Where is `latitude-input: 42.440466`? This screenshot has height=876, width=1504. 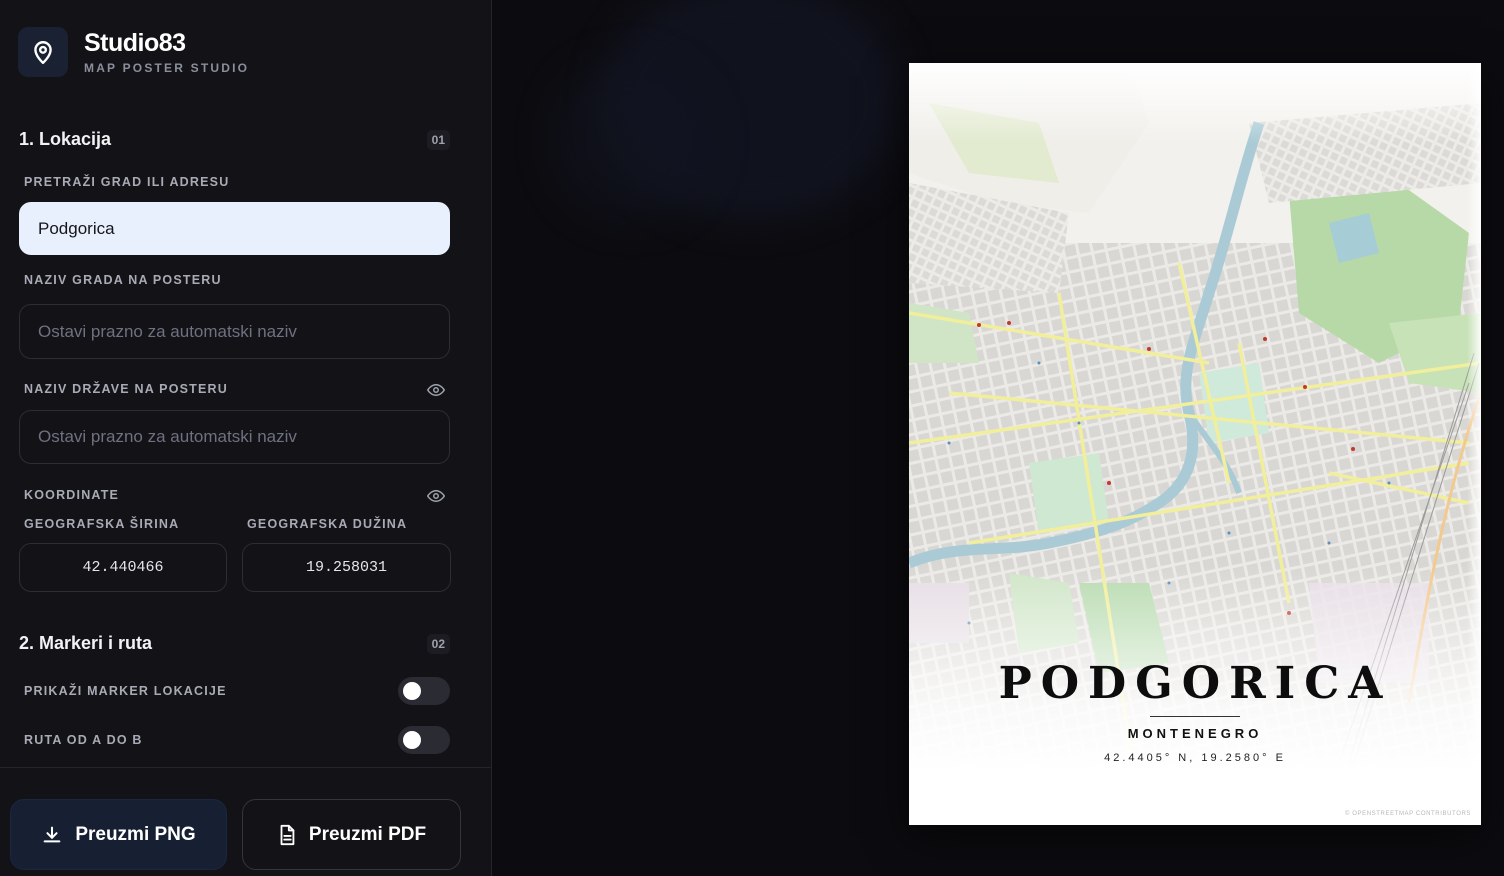
latitude-input: 42.440466 is located at coordinates (123, 567).